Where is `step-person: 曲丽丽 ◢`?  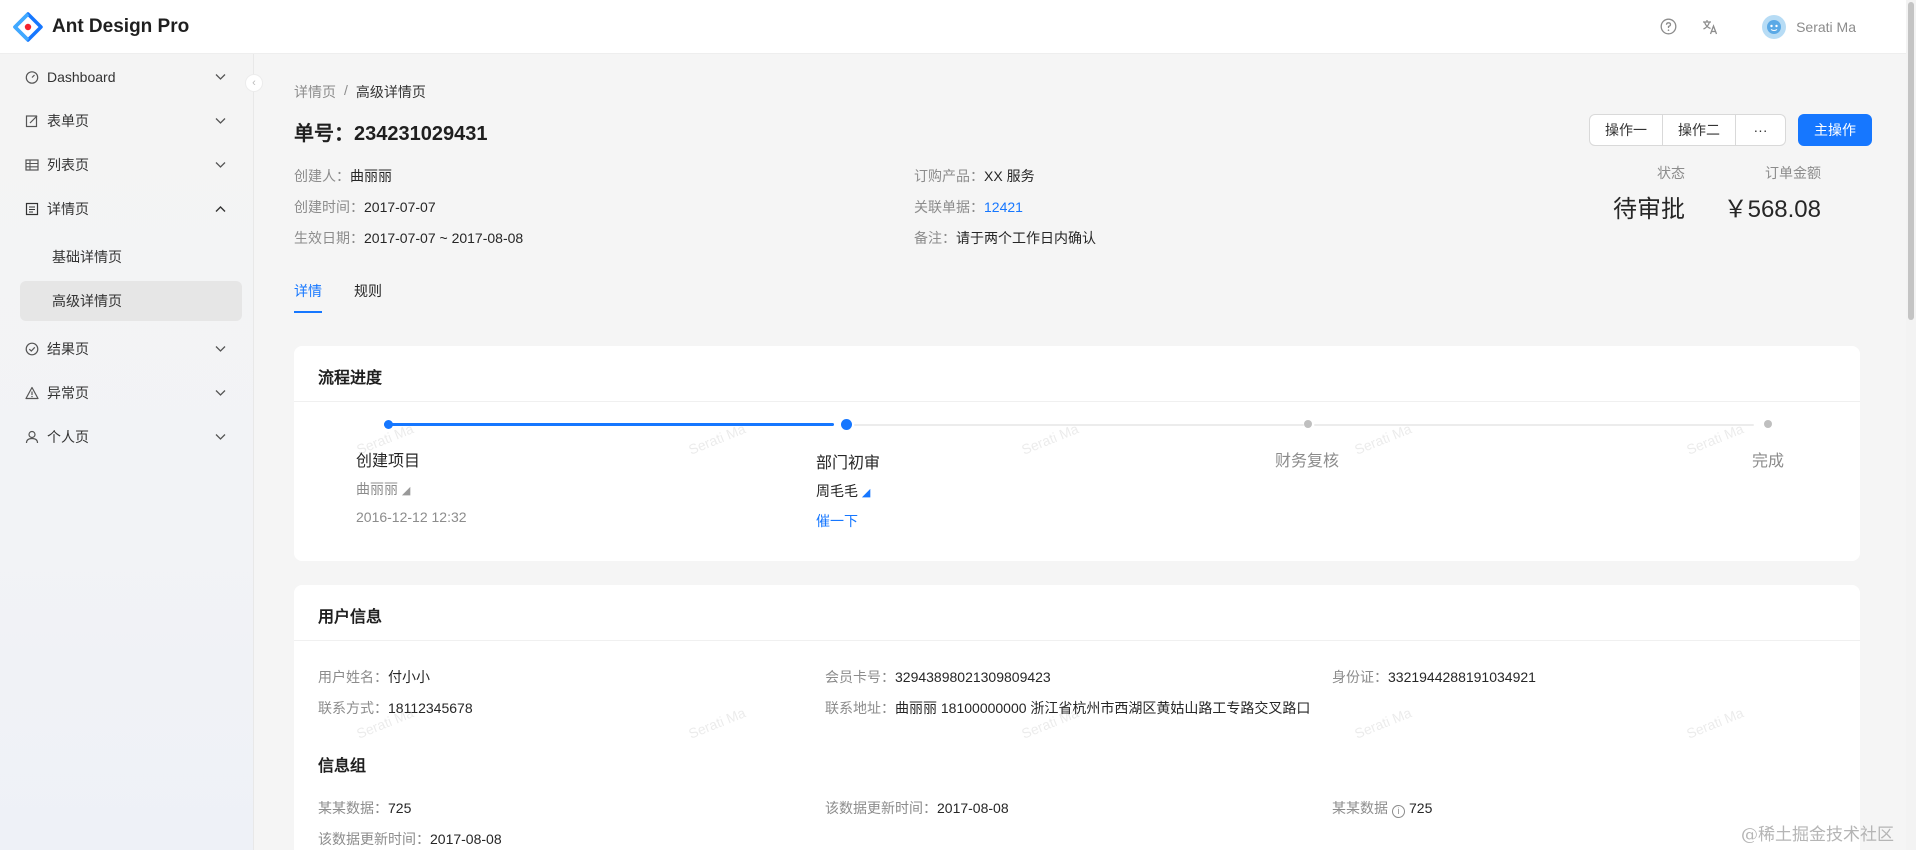 step-person: 曲丽丽 ◢ is located at coordinates (383, 489).